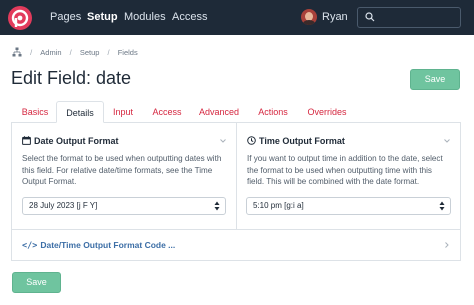 Image resolution: width=474 pixels, height=305 pixels. I want to click on time-format-header: Time Output Format, so click(296, 141).